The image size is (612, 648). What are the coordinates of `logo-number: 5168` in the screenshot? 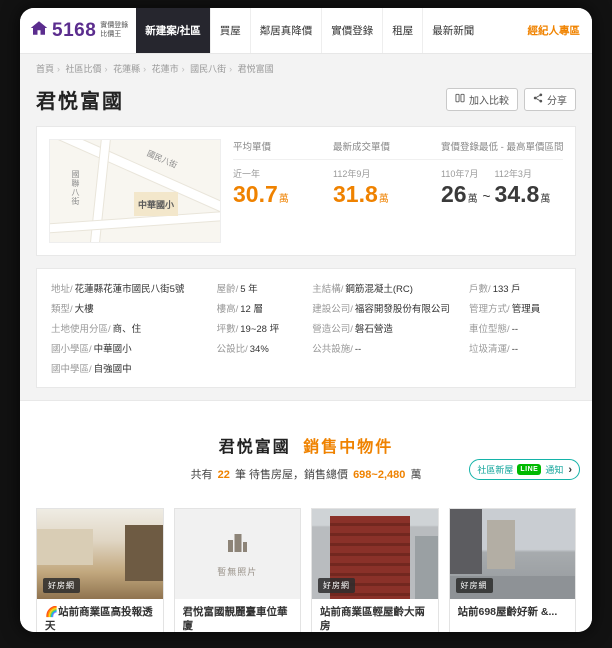 It's located at (74, 30).